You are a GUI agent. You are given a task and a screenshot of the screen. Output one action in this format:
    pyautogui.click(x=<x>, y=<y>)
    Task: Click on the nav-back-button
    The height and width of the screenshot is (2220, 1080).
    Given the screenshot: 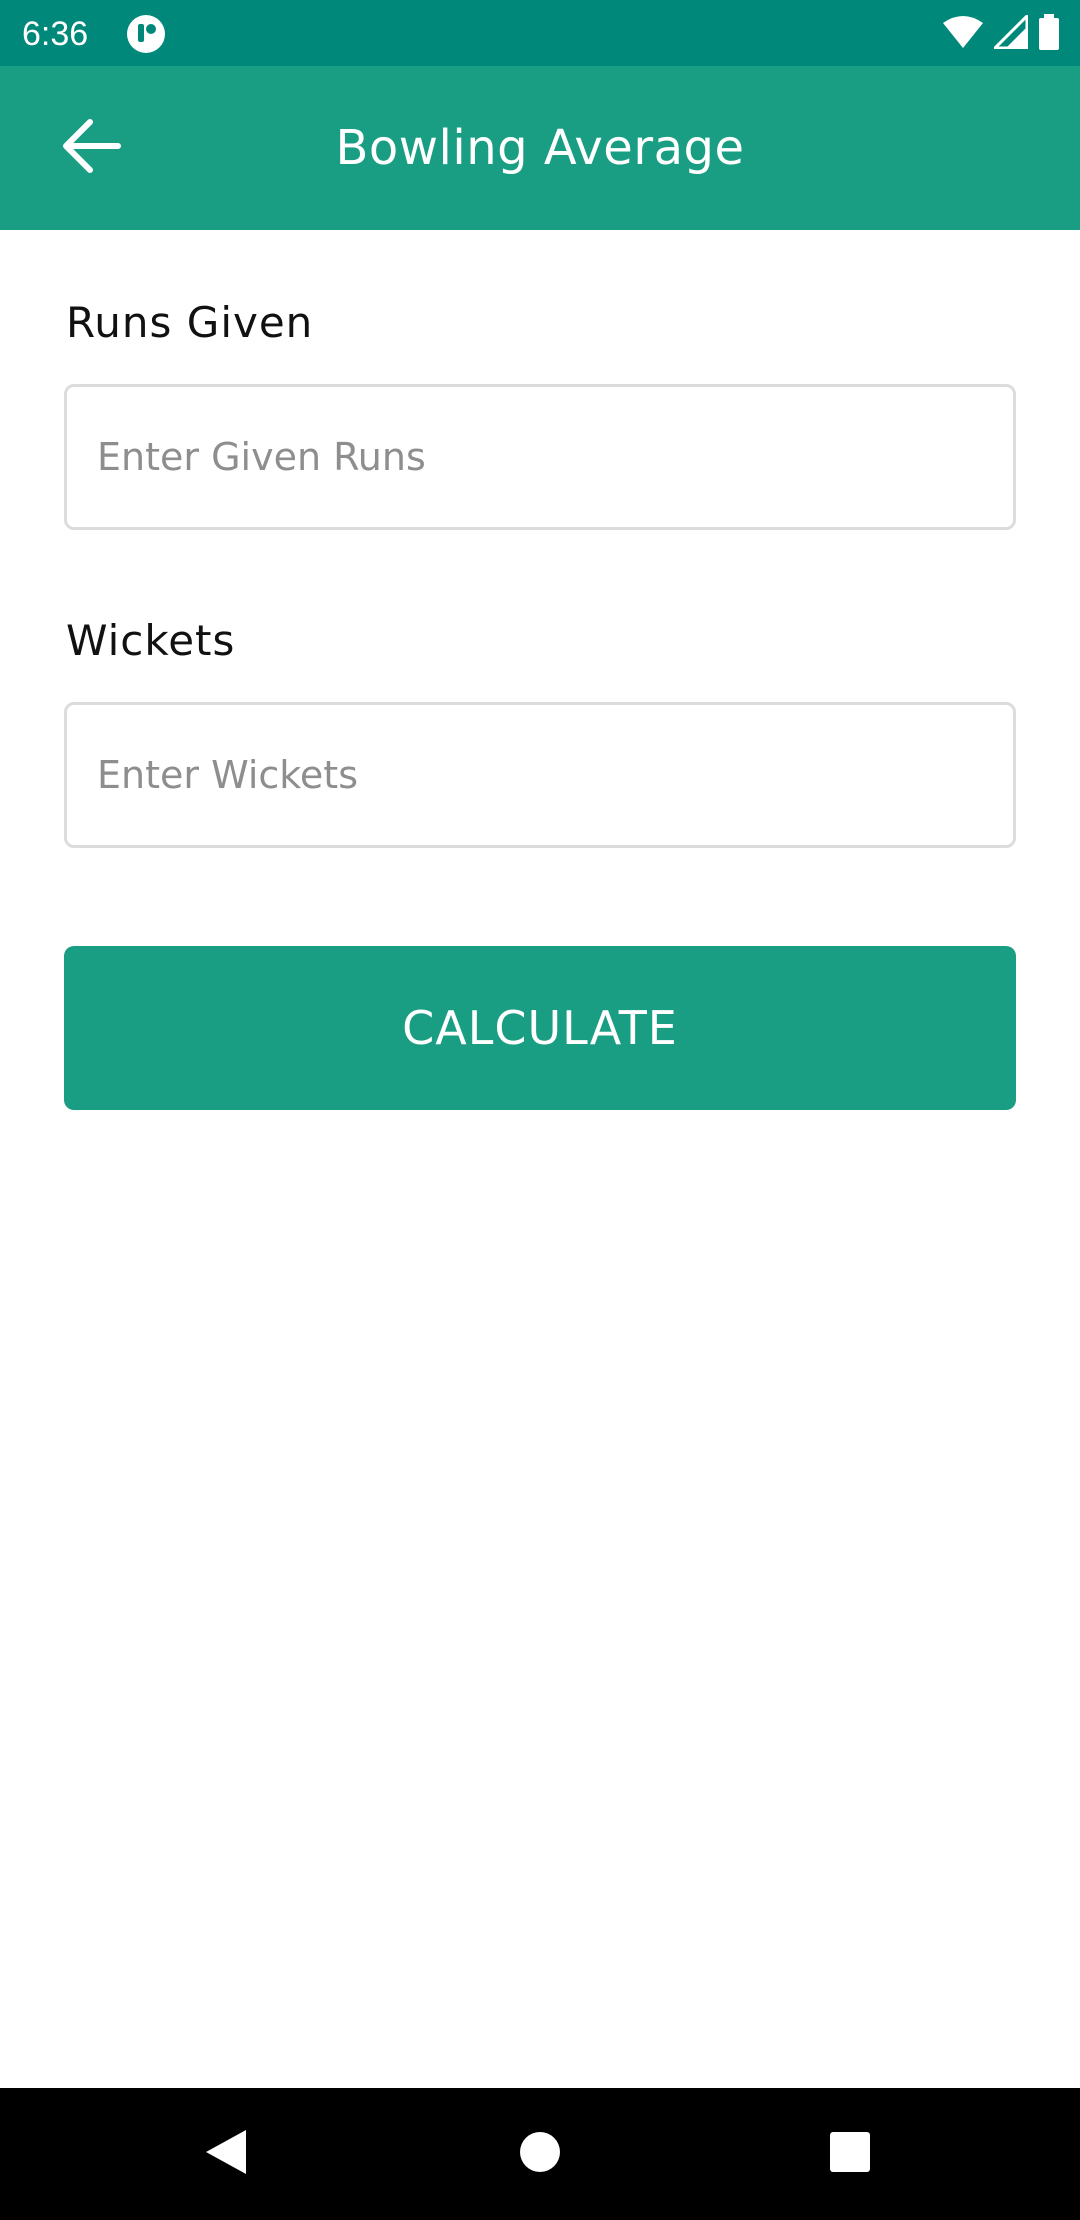 What is the action you would take?
    pyautogui.click(x=226, y=2154)
    